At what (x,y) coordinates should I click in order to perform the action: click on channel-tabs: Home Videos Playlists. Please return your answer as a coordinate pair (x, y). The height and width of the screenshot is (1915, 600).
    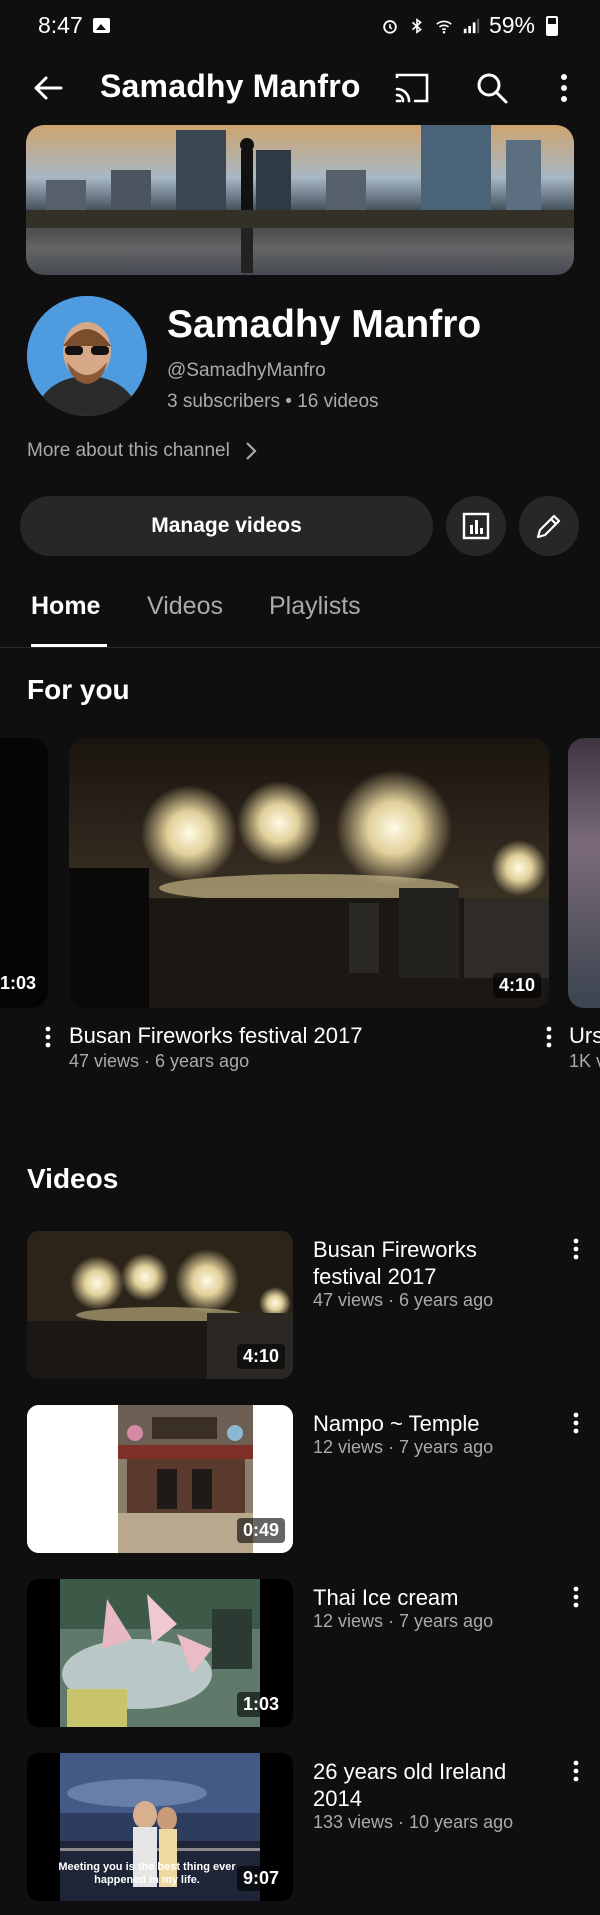
    Looking at the image, I should click on (300, 613).